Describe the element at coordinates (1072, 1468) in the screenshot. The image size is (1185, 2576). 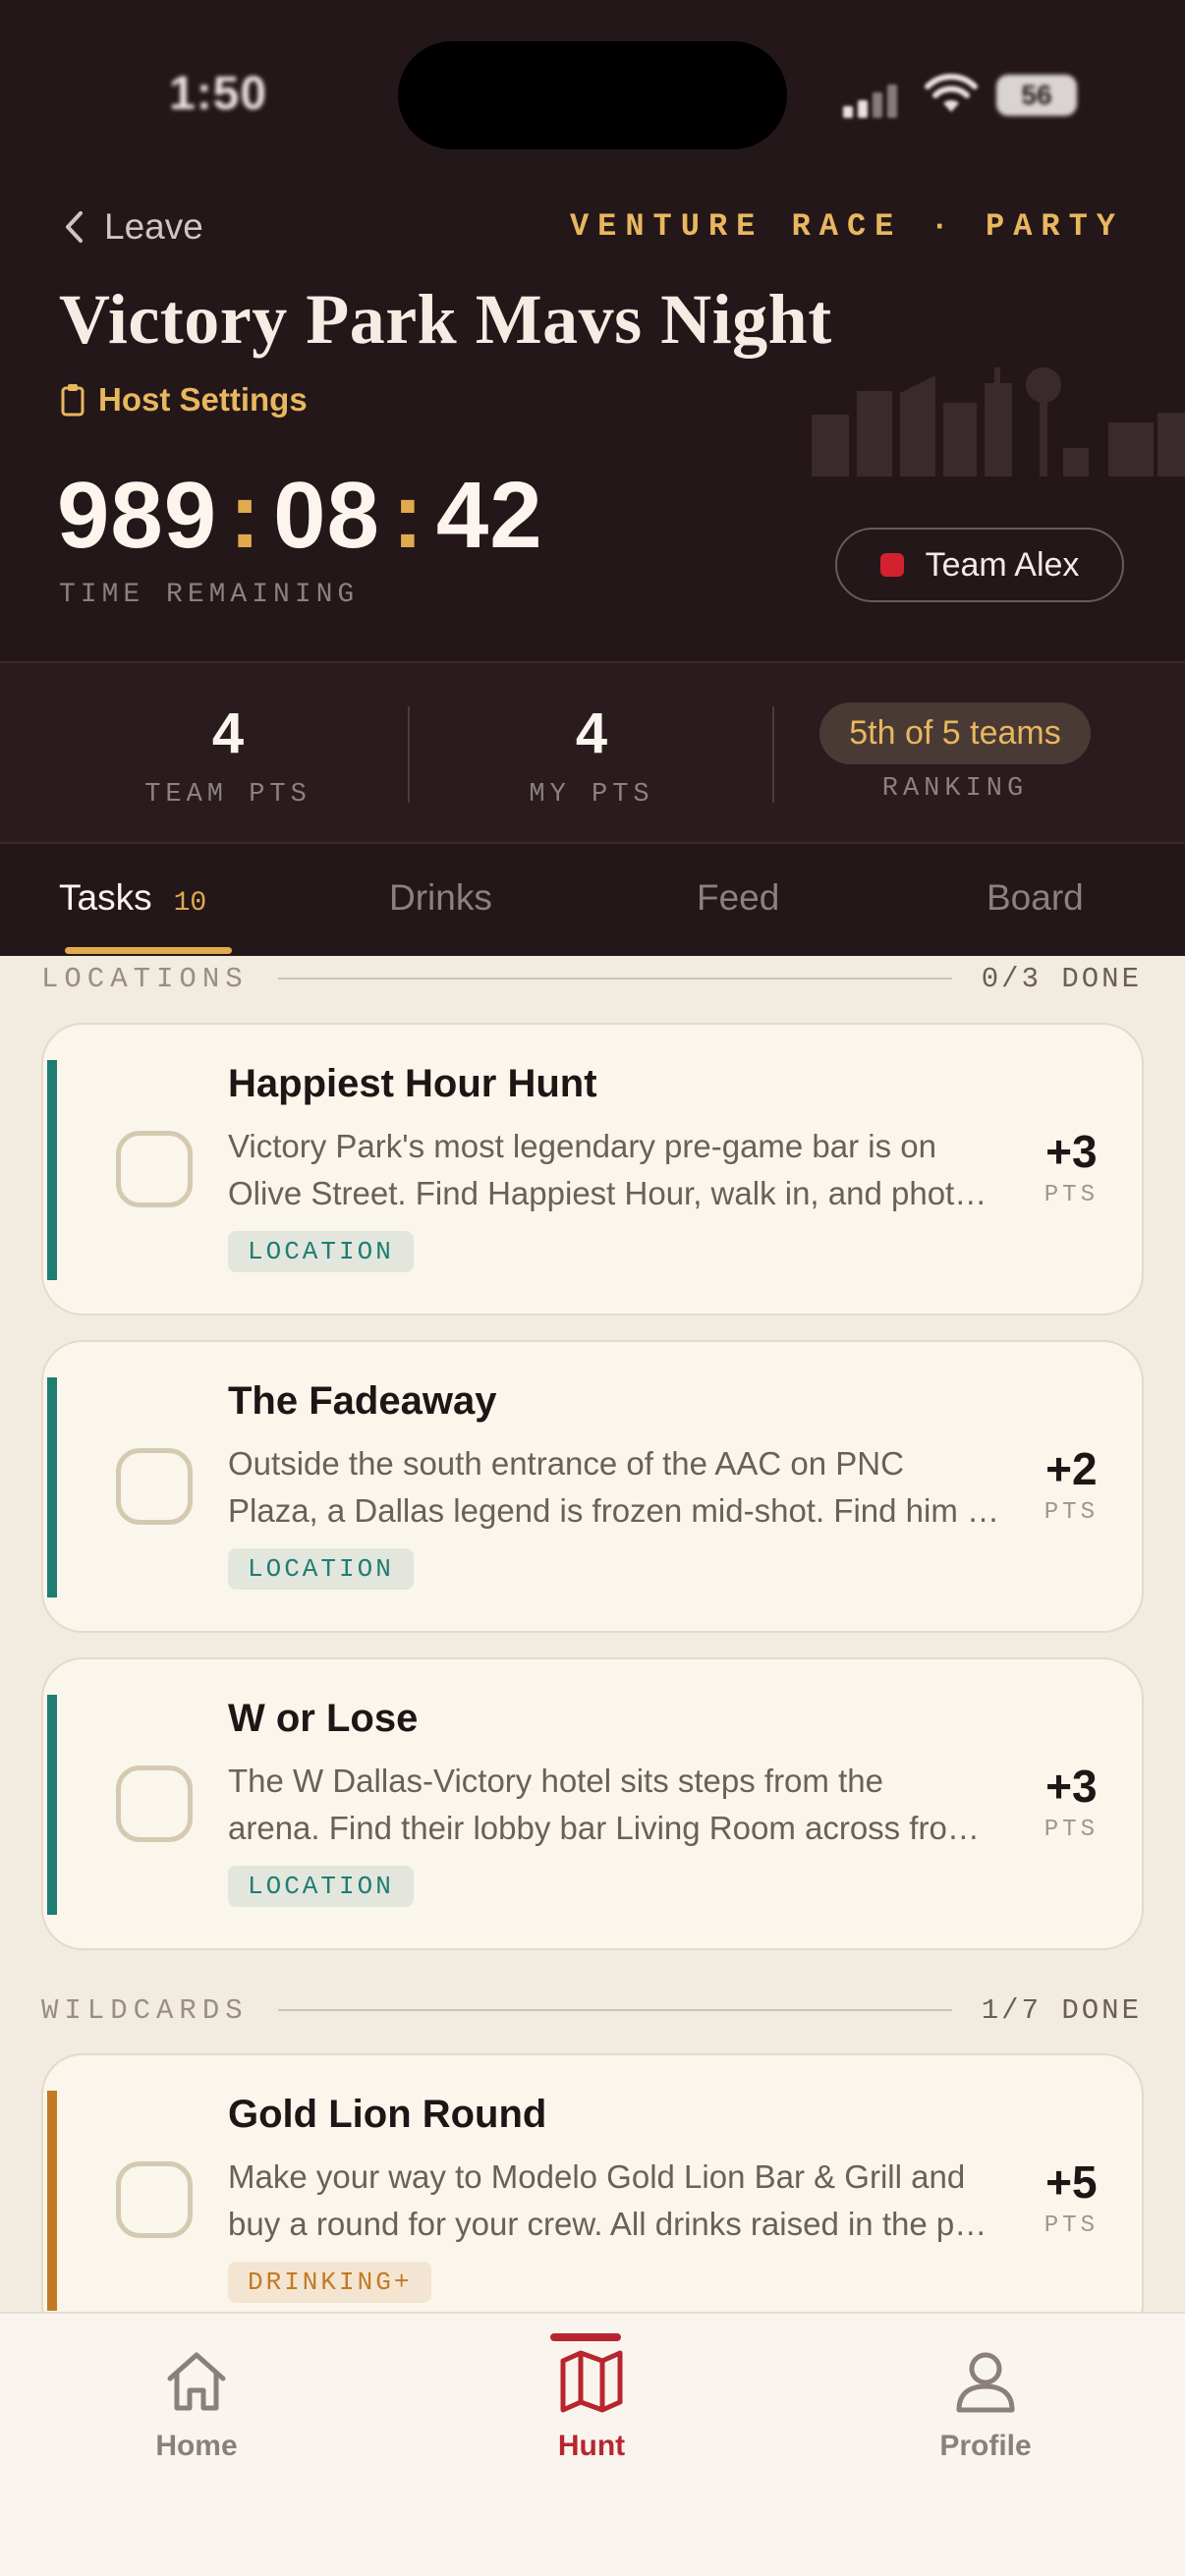
I see `task-points-value: +2` at that location.